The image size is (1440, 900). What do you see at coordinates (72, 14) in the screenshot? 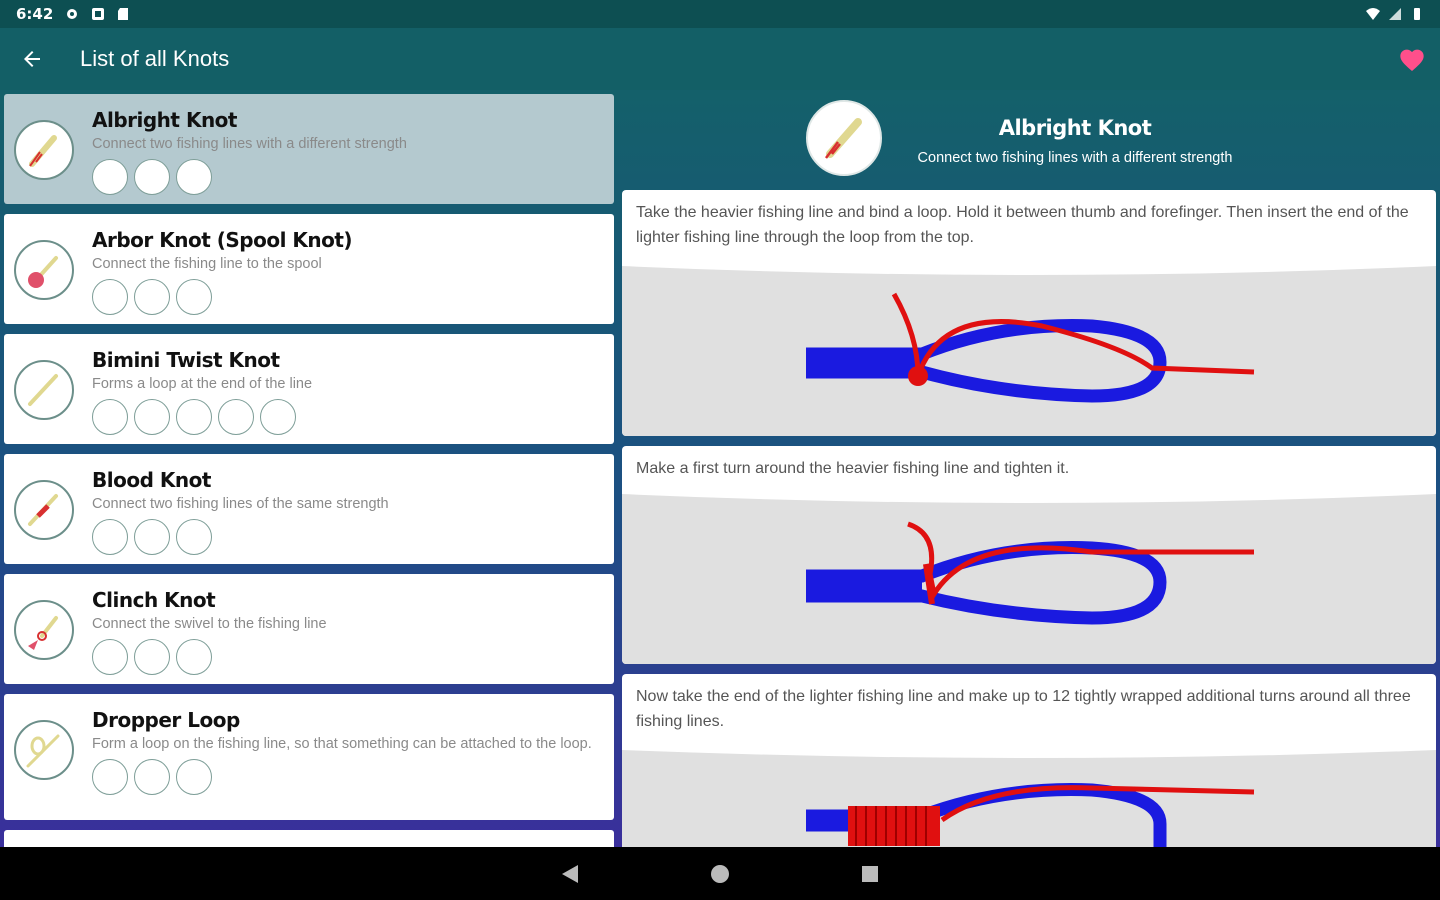
I see `settings-icon` at bounding box center [72, 14].